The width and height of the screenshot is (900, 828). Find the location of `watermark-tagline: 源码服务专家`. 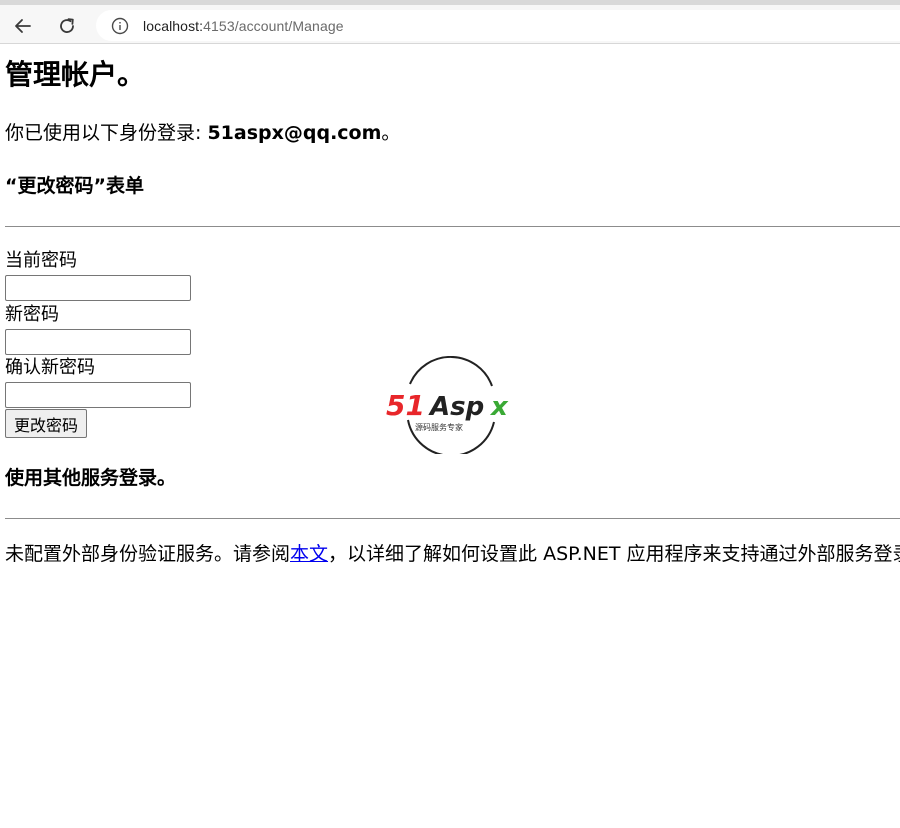

watermark-tagline: 源码服务专家 is located at coordinates (439, 427).